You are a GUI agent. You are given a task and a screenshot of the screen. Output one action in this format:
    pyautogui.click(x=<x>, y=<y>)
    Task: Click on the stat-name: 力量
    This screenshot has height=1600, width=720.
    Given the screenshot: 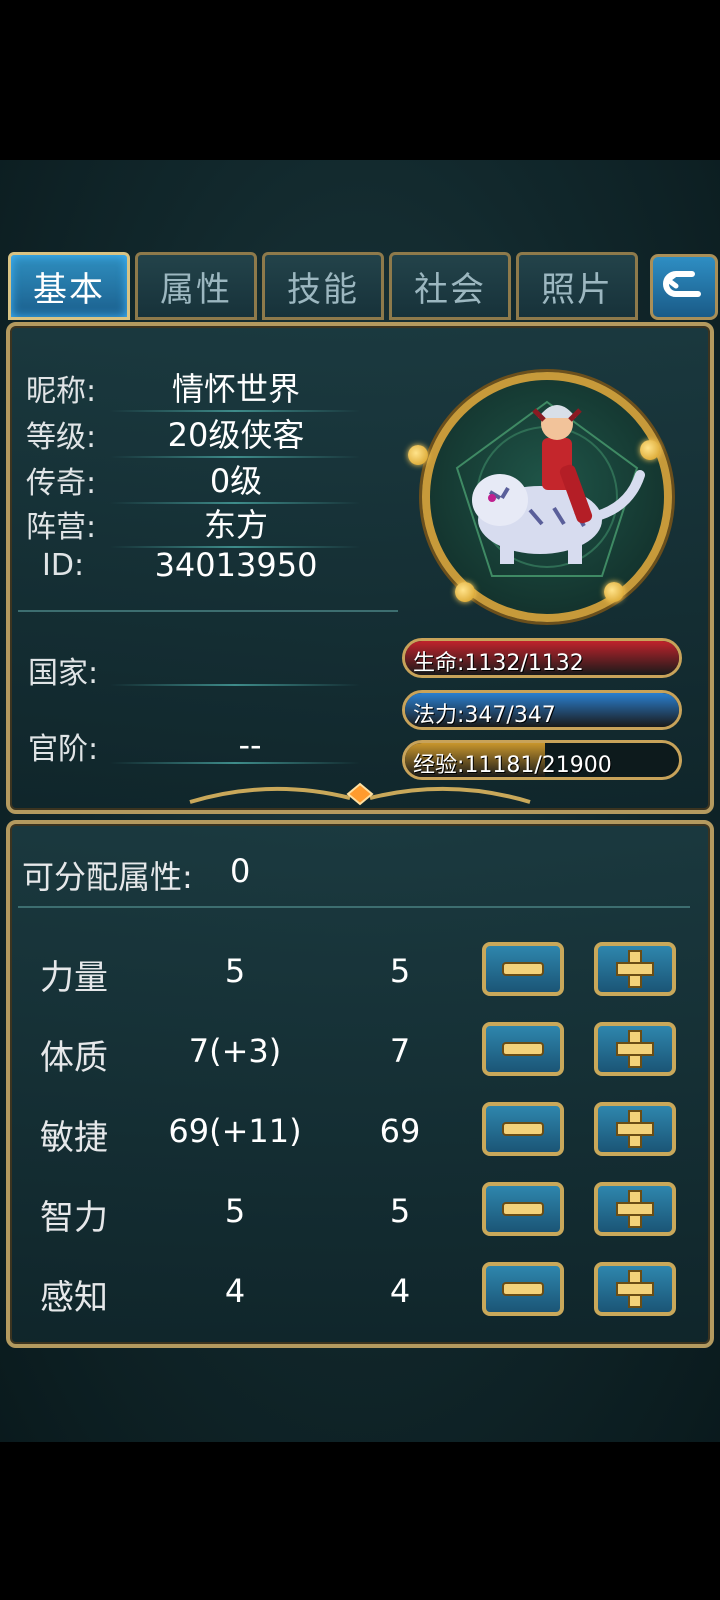 What is the action you would take?
    pyautogui.click(x=74, y=978)
    